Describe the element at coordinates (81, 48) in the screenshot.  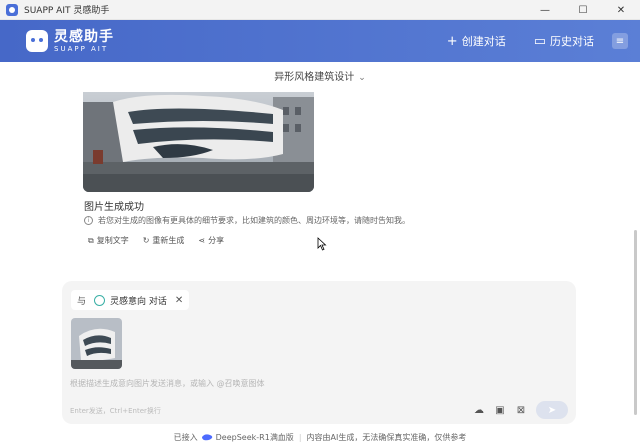
I see `logo-text-en: SUAPP AIT` at that location.